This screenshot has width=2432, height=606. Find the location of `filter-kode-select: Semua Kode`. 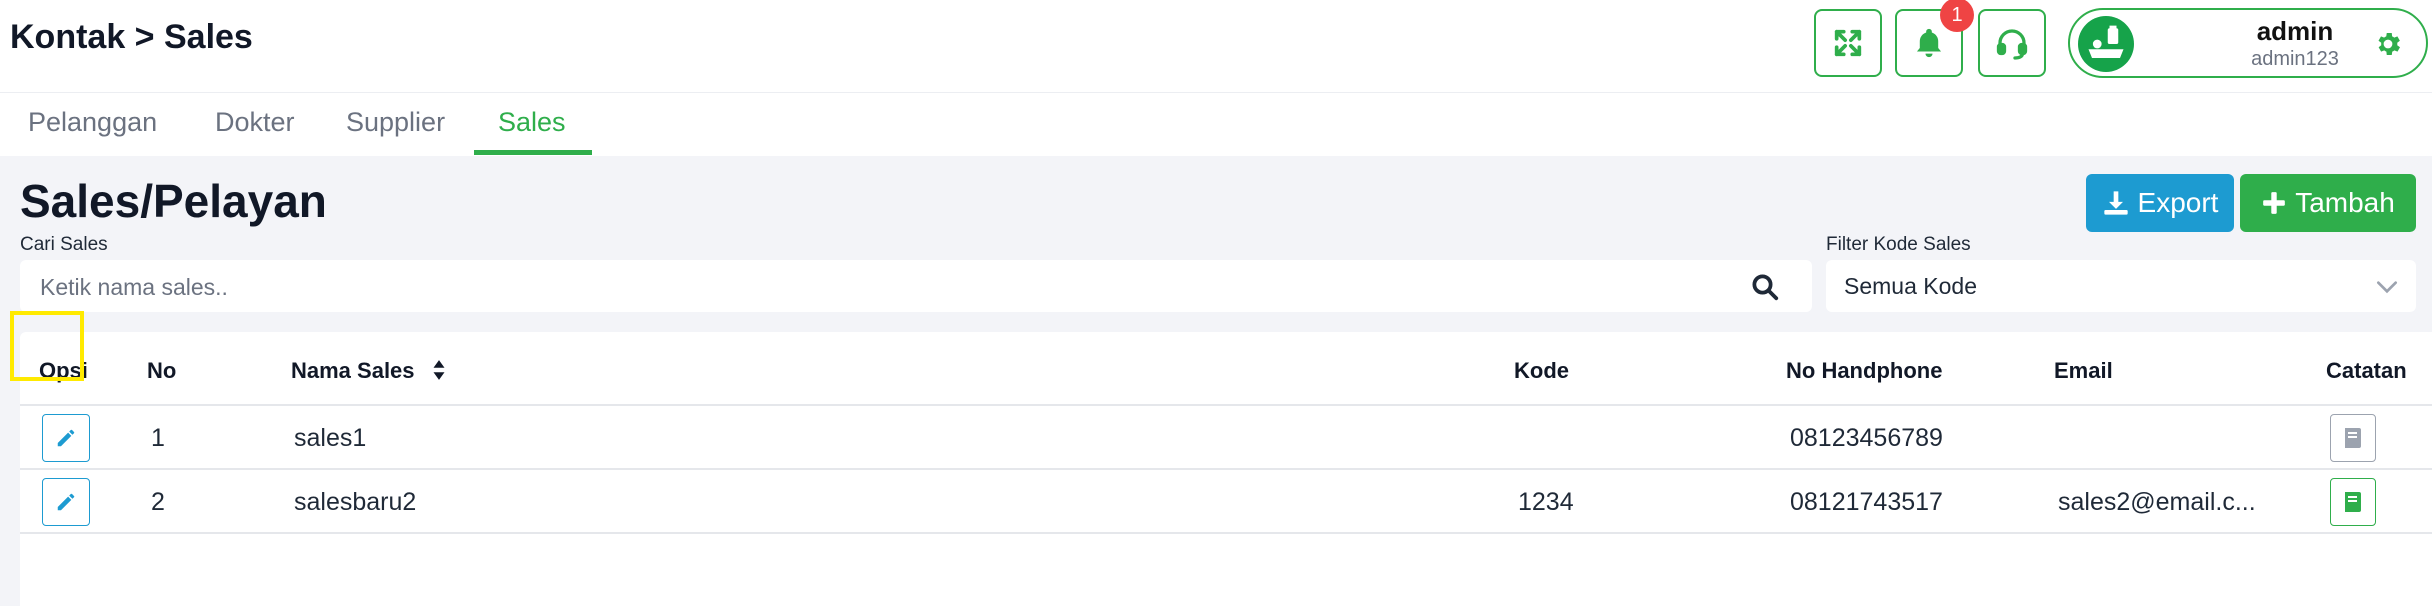

filter-kode-select: Semua Kode is located at coordinates (2121, 286).